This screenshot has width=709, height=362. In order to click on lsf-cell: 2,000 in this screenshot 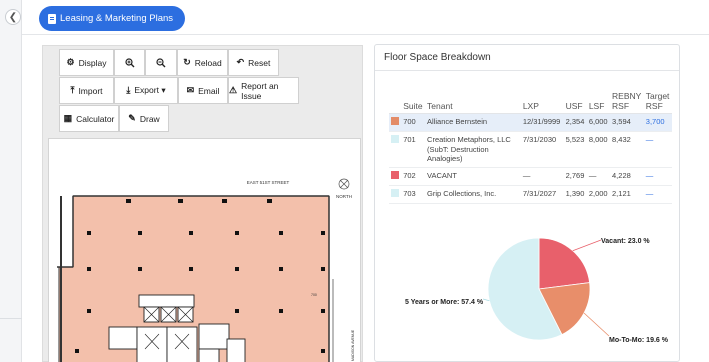, I will do `click(598, 194)`.